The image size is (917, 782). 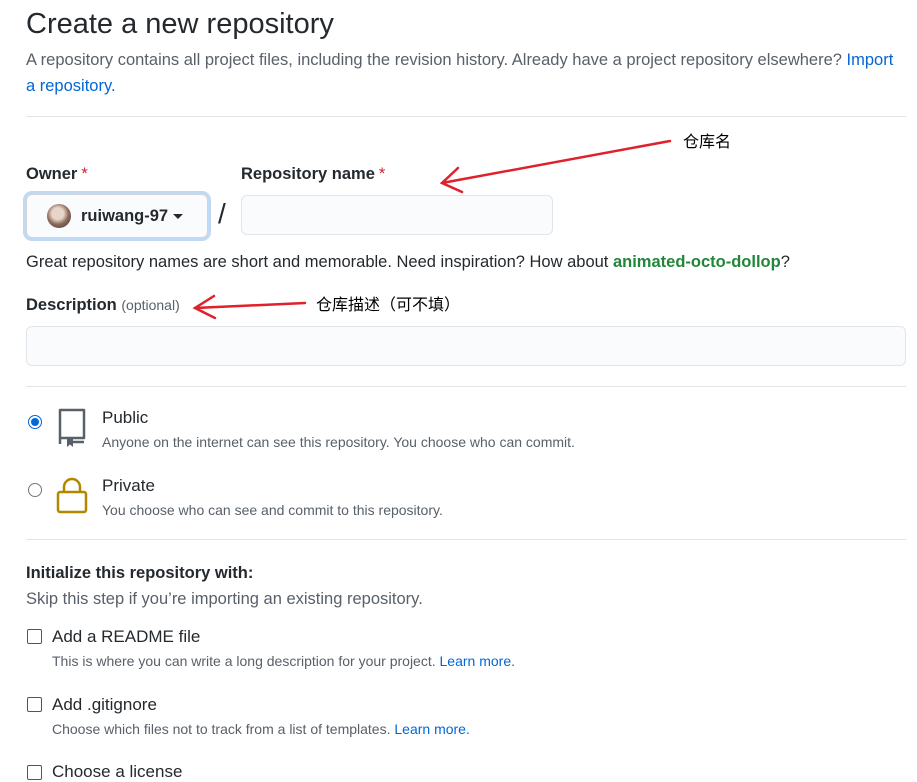 I want to click on readme-checkbox, so click(x=34, y=636).